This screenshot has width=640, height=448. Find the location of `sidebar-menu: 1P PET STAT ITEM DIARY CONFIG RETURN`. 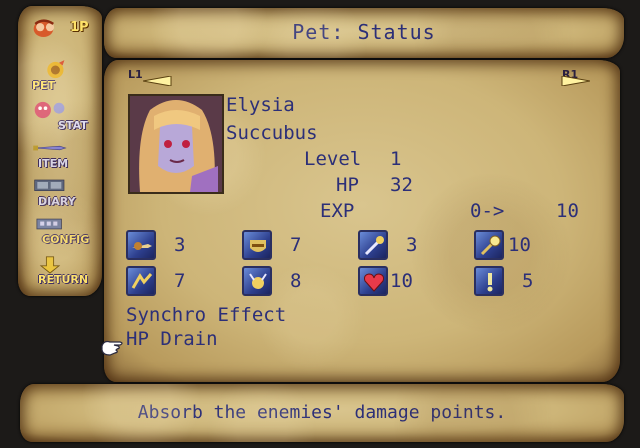

sidebar-menu: 1P PET STAT ITEM DIARY CONFIG RETURN is located at coordinates (60, 151).